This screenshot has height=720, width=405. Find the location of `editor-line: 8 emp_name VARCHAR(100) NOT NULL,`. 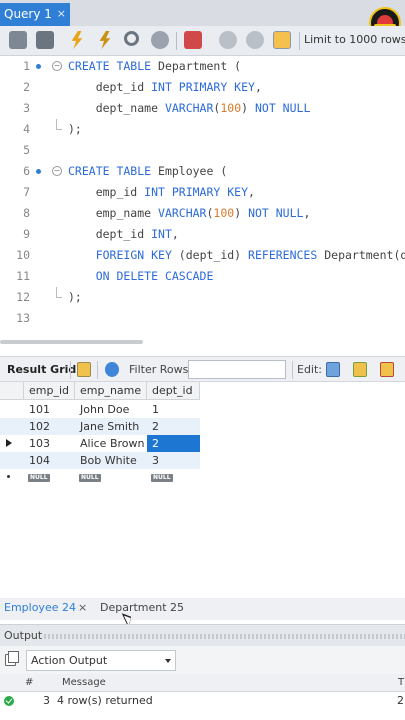

editor-line: 8 emp_name VARCHAR(100) NOT NULL, is located at coordinates (202, 213).